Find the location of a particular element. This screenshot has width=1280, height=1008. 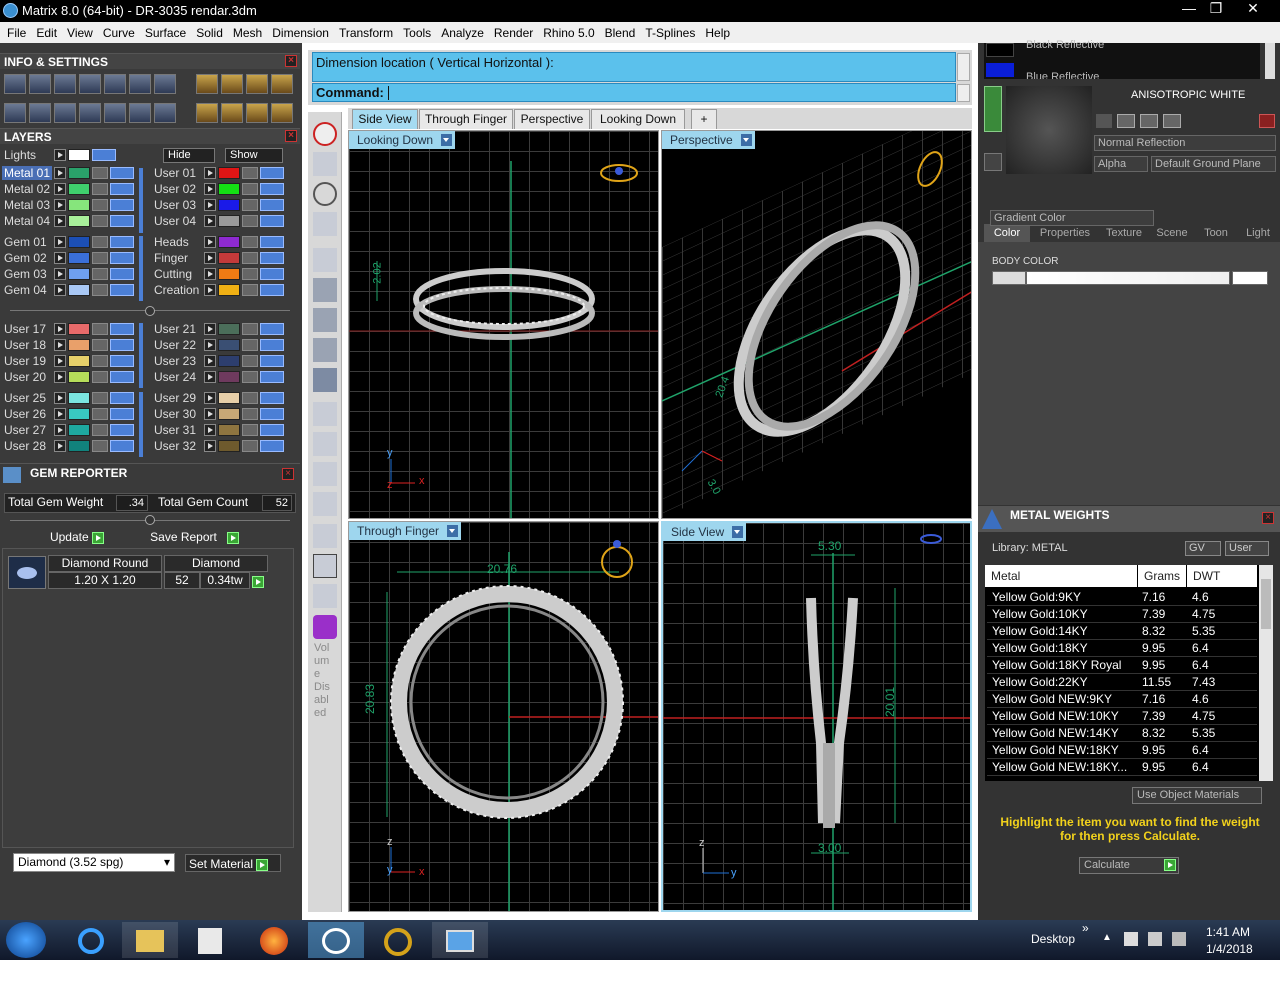

lights-arrow-icon is located at coordinates (60, 155).